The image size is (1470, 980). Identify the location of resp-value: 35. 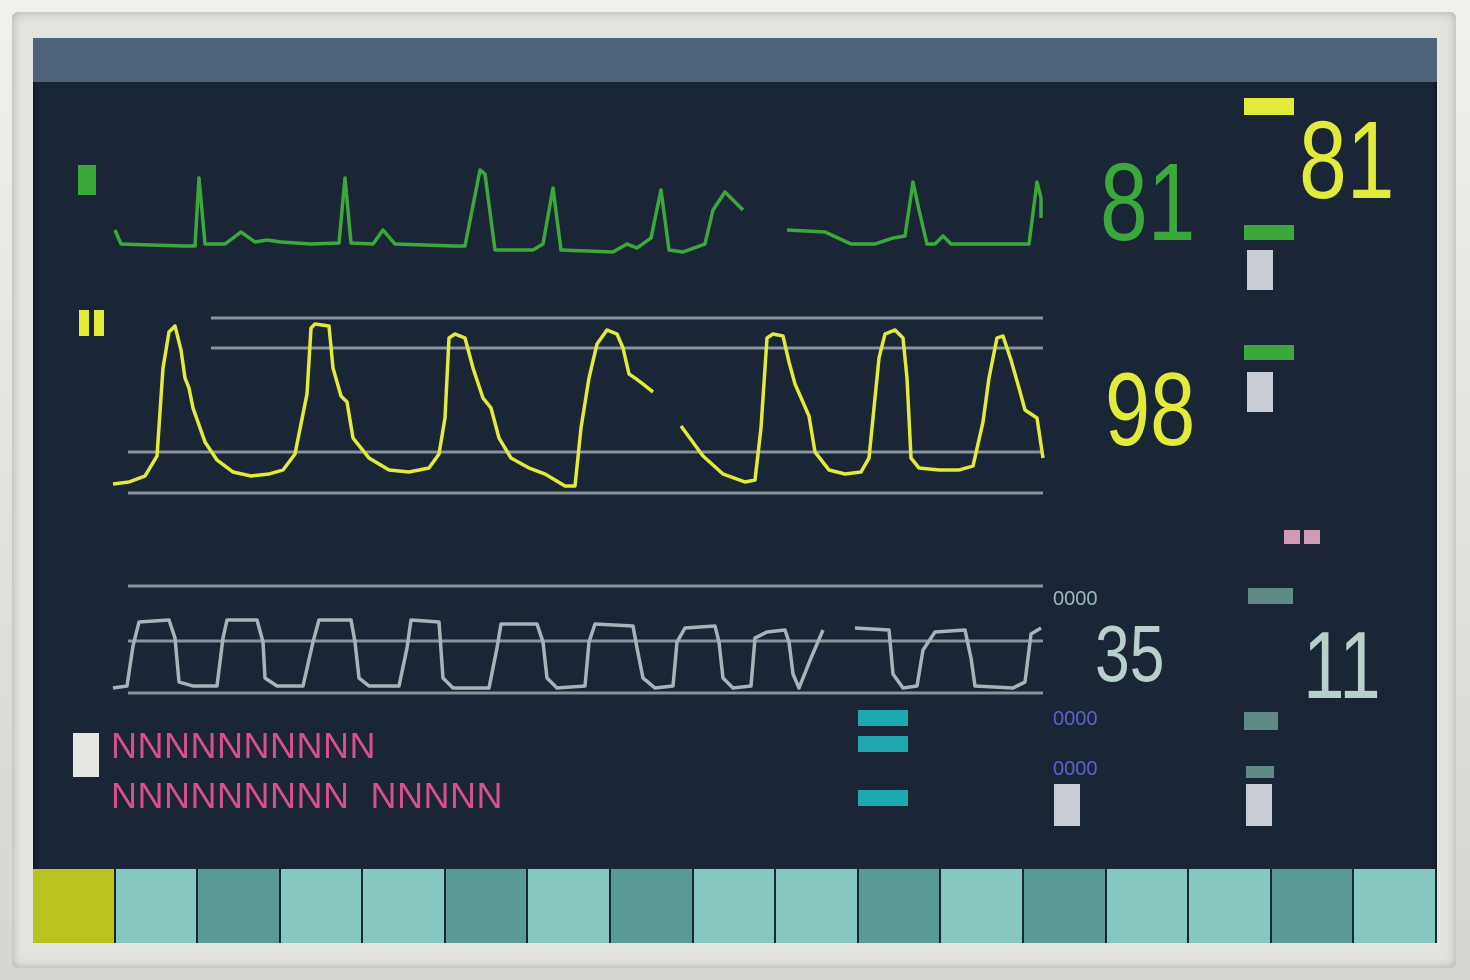
(1130, 653).